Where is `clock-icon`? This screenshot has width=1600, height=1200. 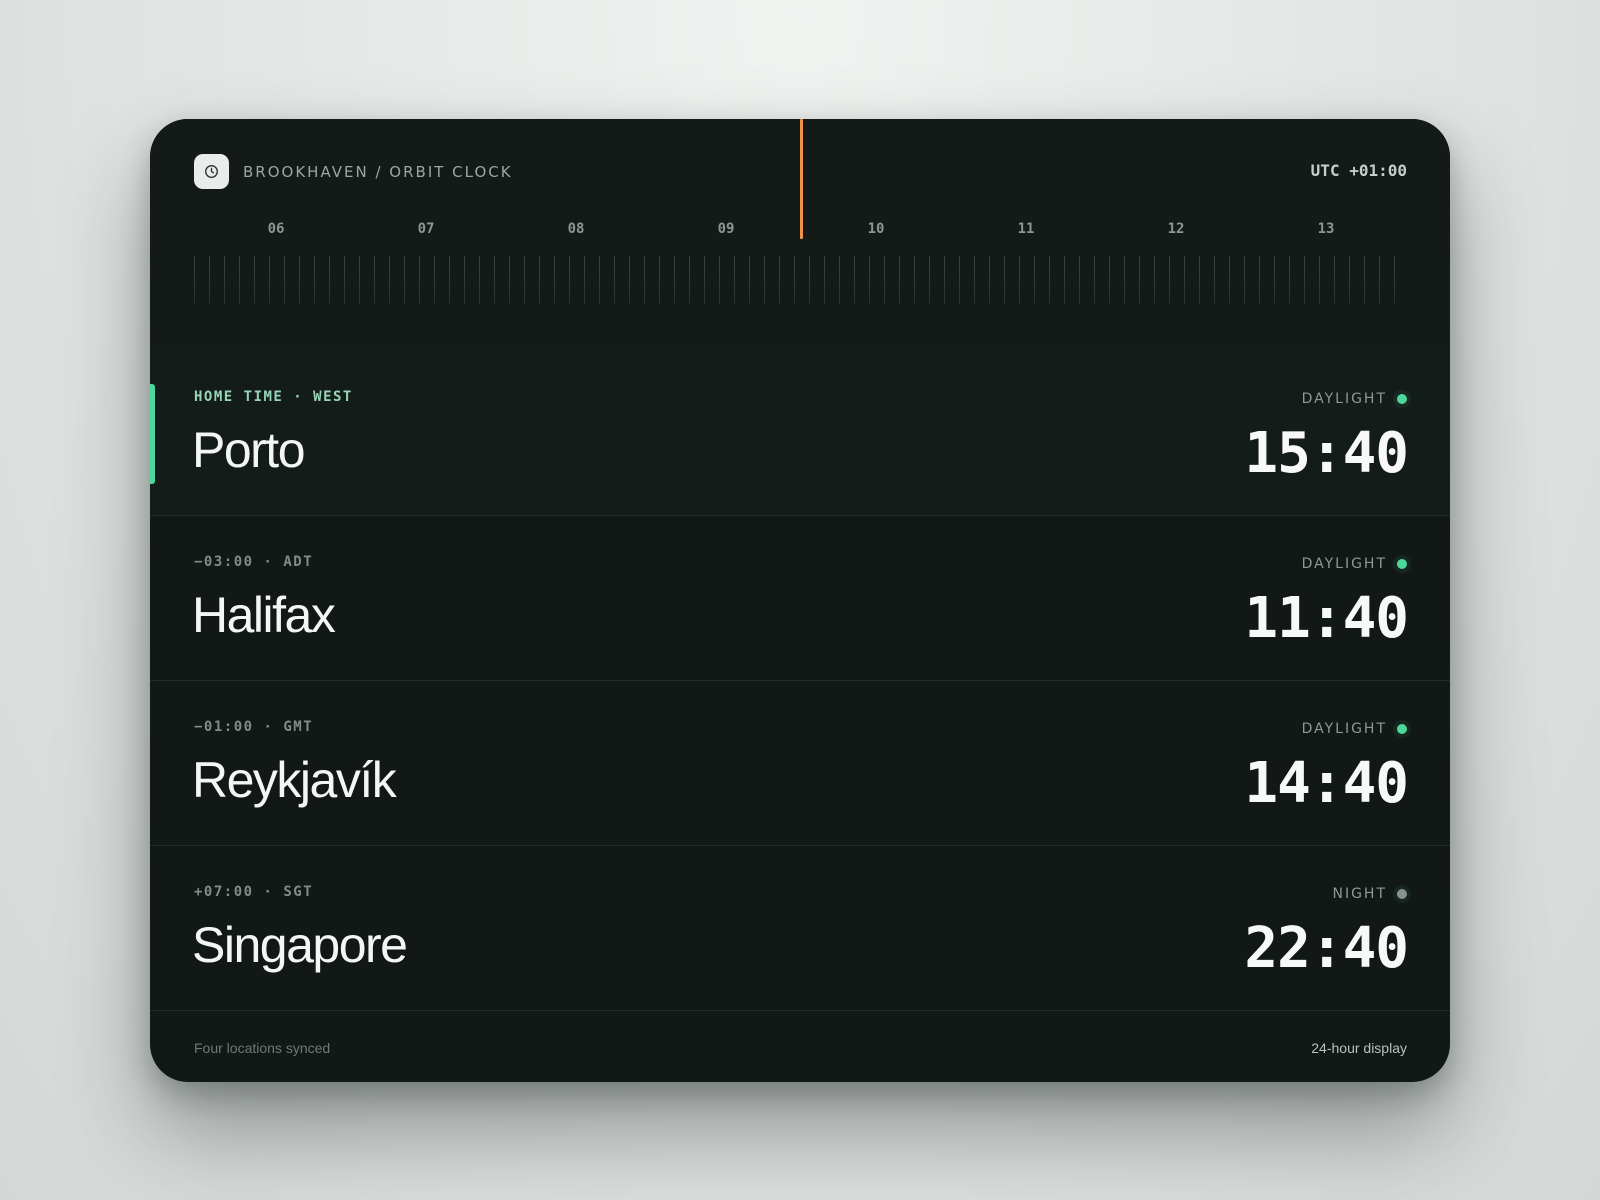 clock-icon is located at coordinates (211, 171).